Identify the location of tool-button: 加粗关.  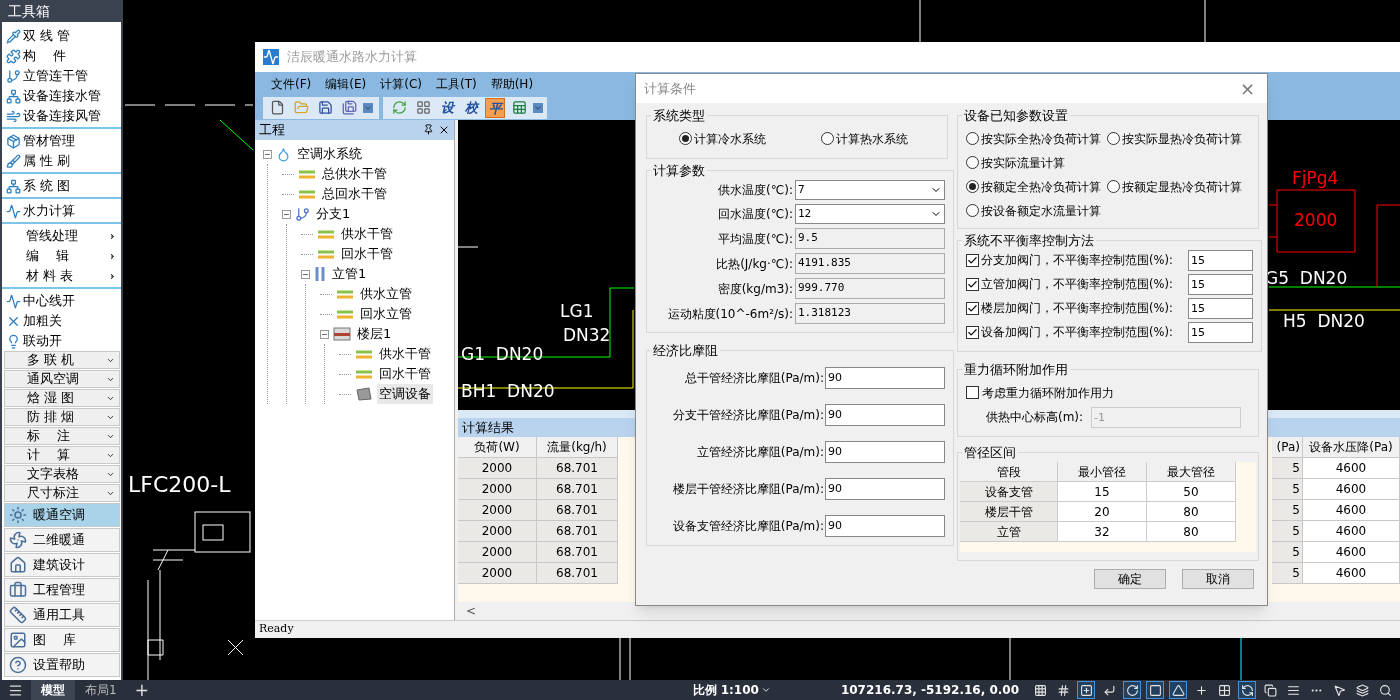
(61, 321).